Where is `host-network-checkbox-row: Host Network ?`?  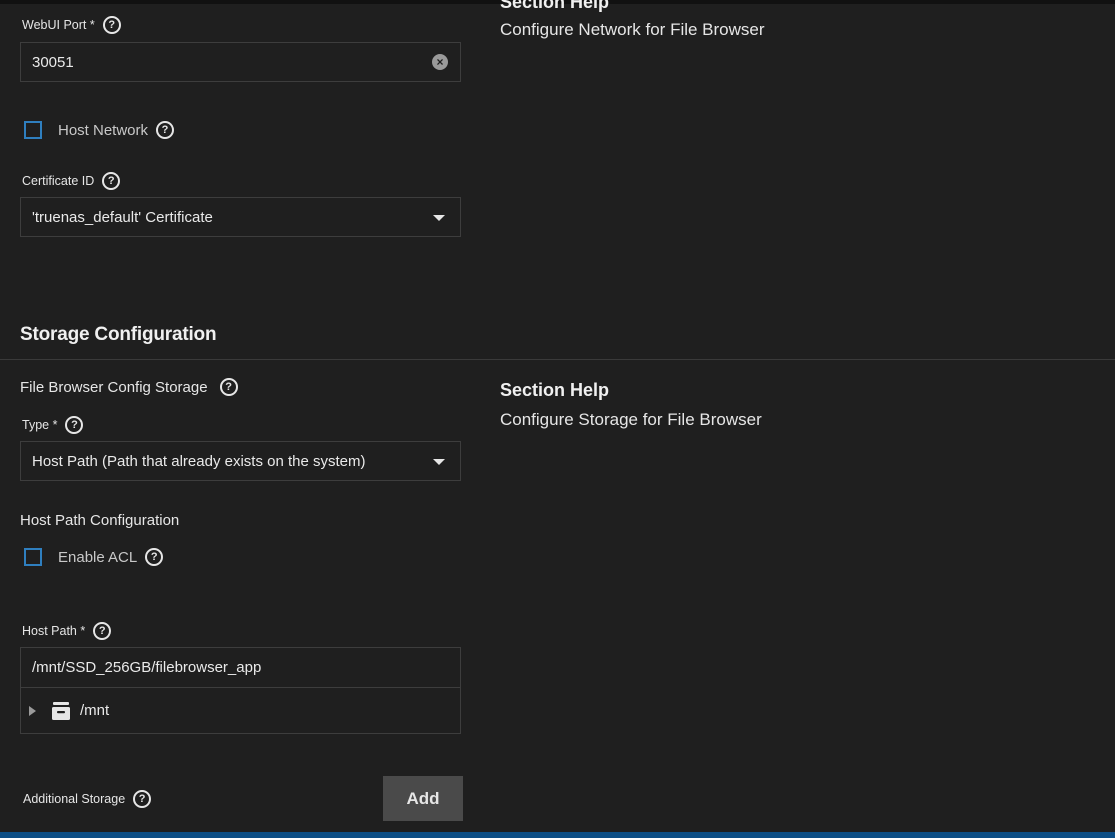
host-network-checkbox-row: Host Network ? is located at coordinates (99, 130).